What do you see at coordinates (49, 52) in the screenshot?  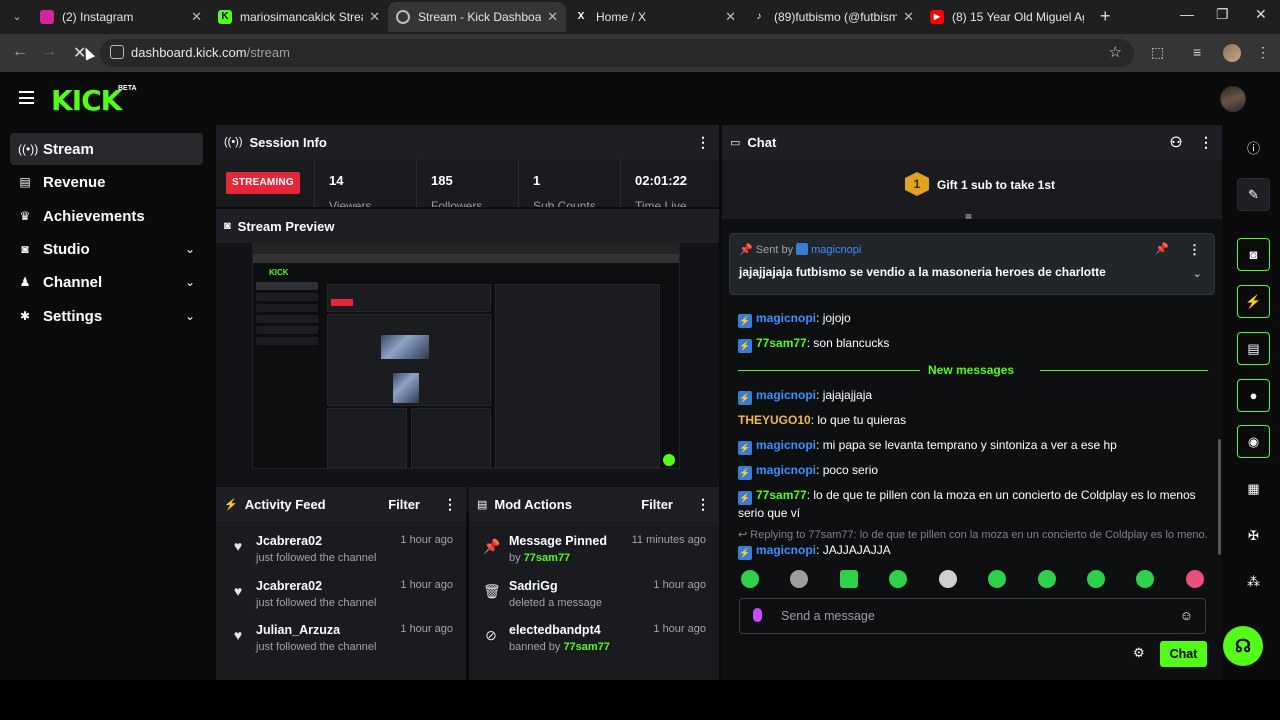 I see `forward-icon: →` at bounding box center [49, 52].